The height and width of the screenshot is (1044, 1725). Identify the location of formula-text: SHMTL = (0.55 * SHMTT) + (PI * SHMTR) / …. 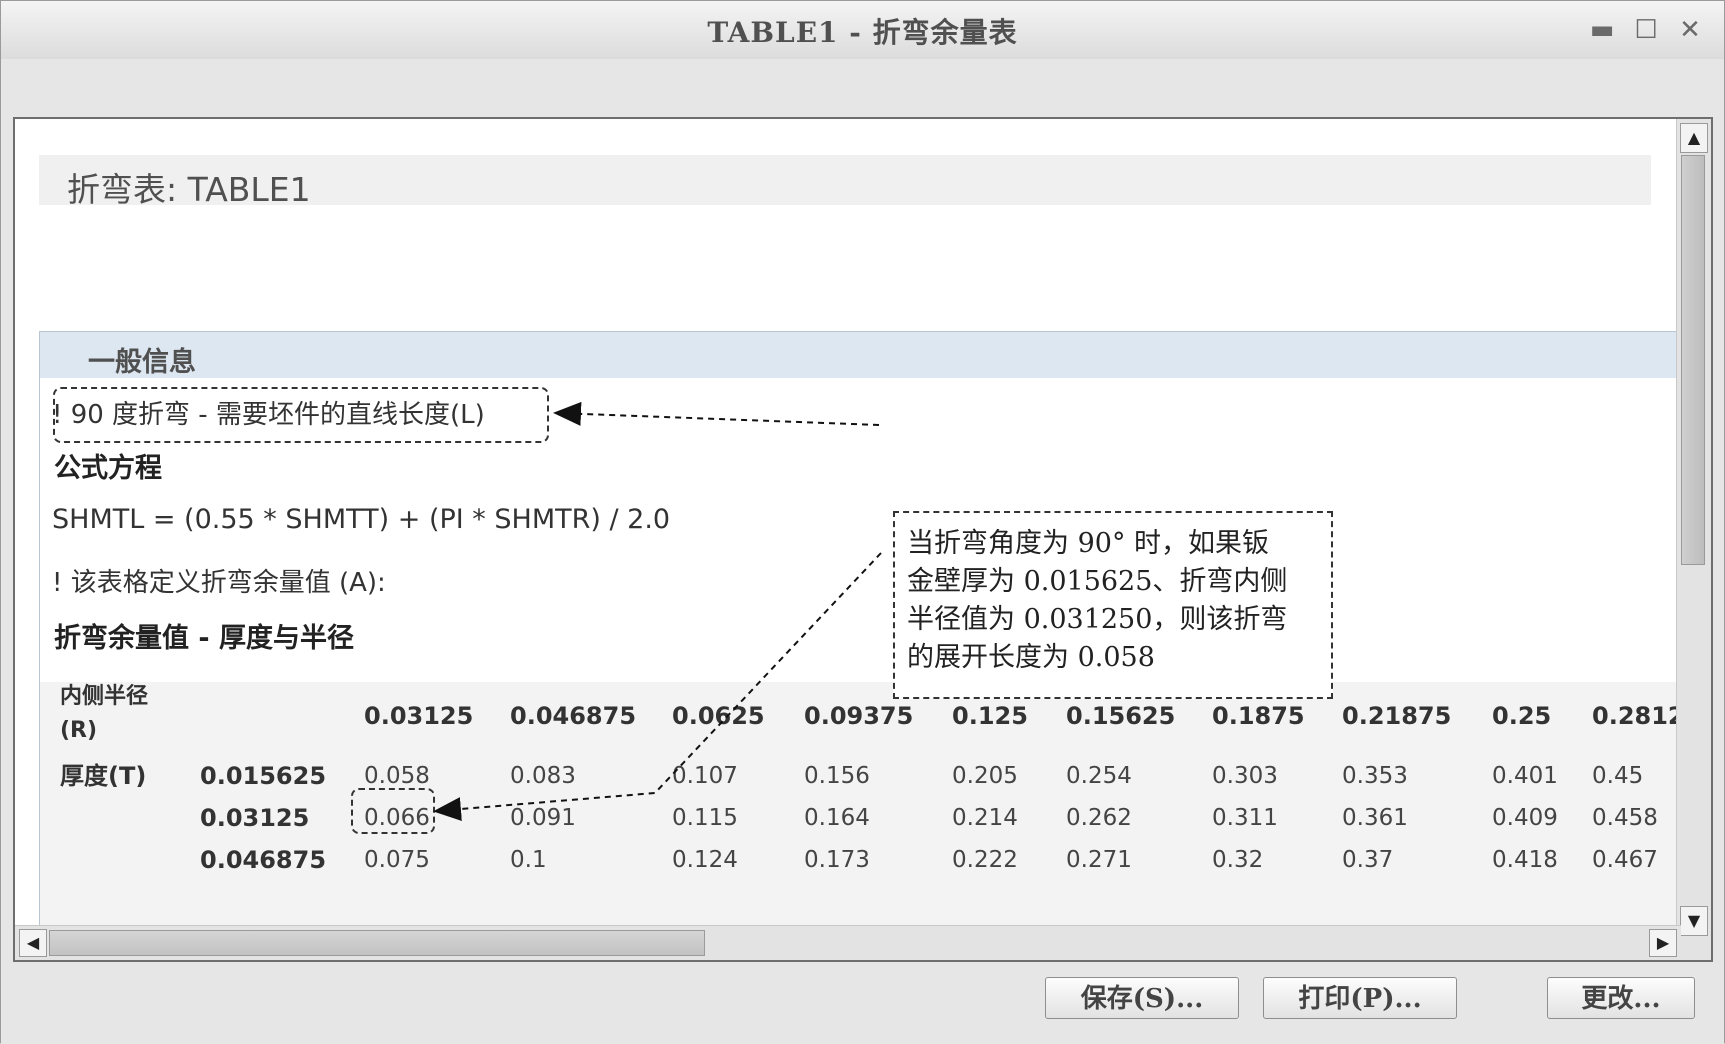
(361, 519).